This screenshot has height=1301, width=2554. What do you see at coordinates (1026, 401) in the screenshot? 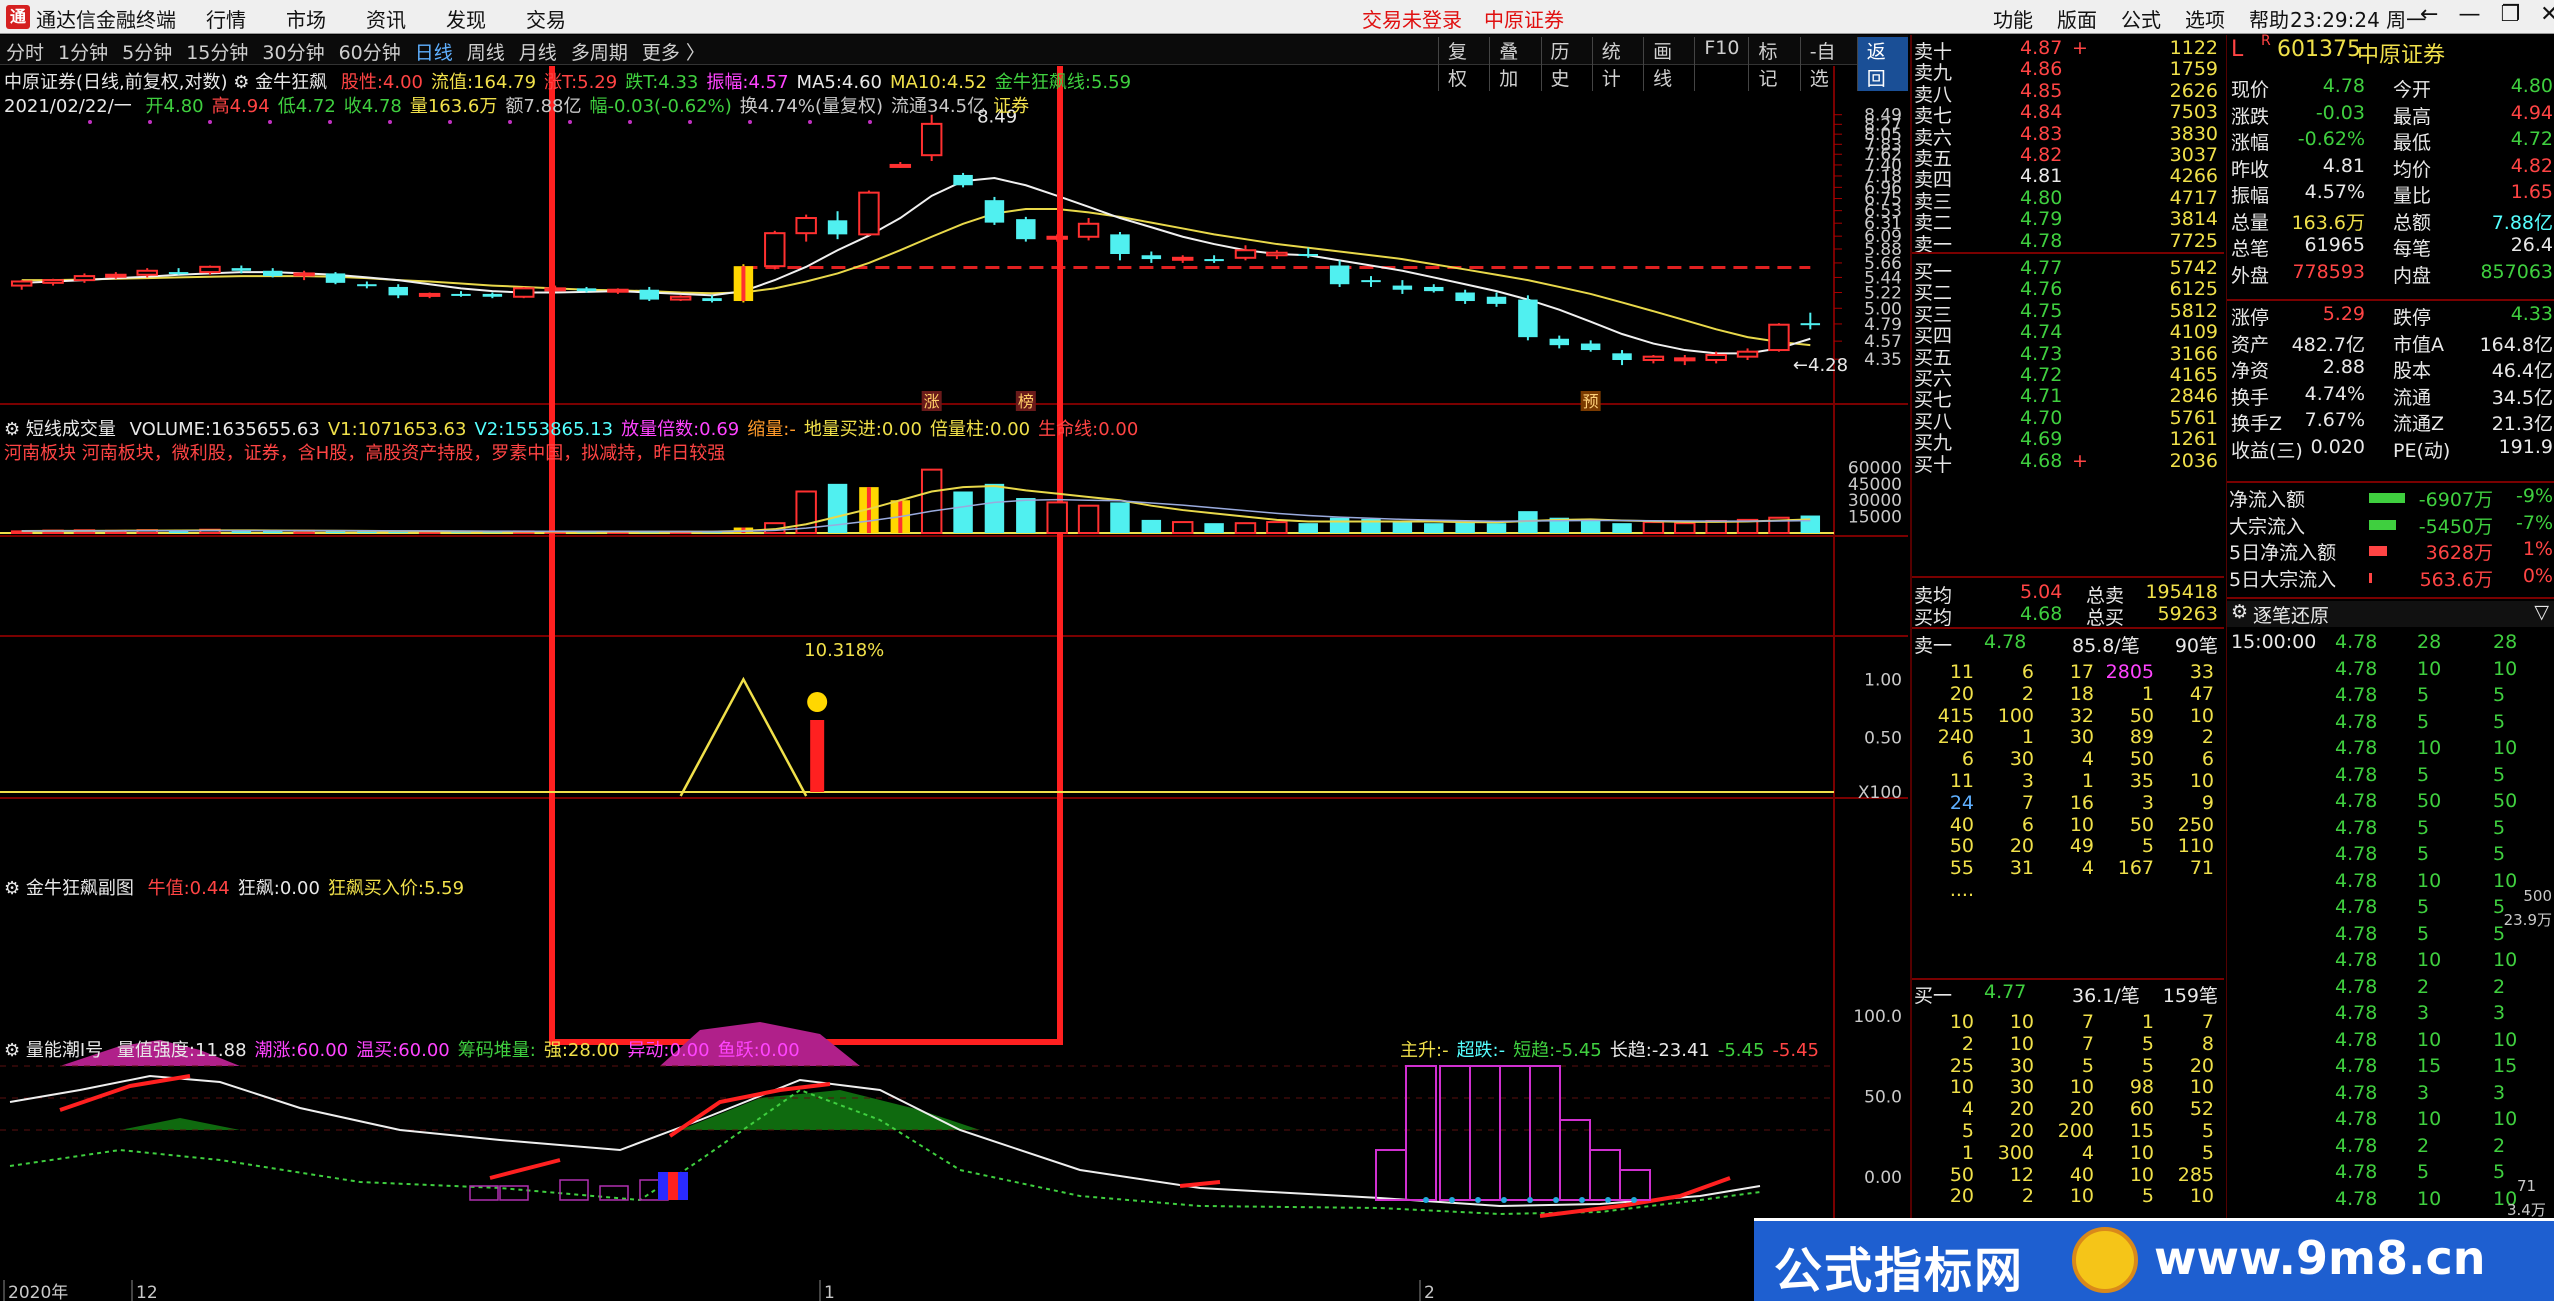
I see `event-marker: 榜` at bounding box center [1026, 401].